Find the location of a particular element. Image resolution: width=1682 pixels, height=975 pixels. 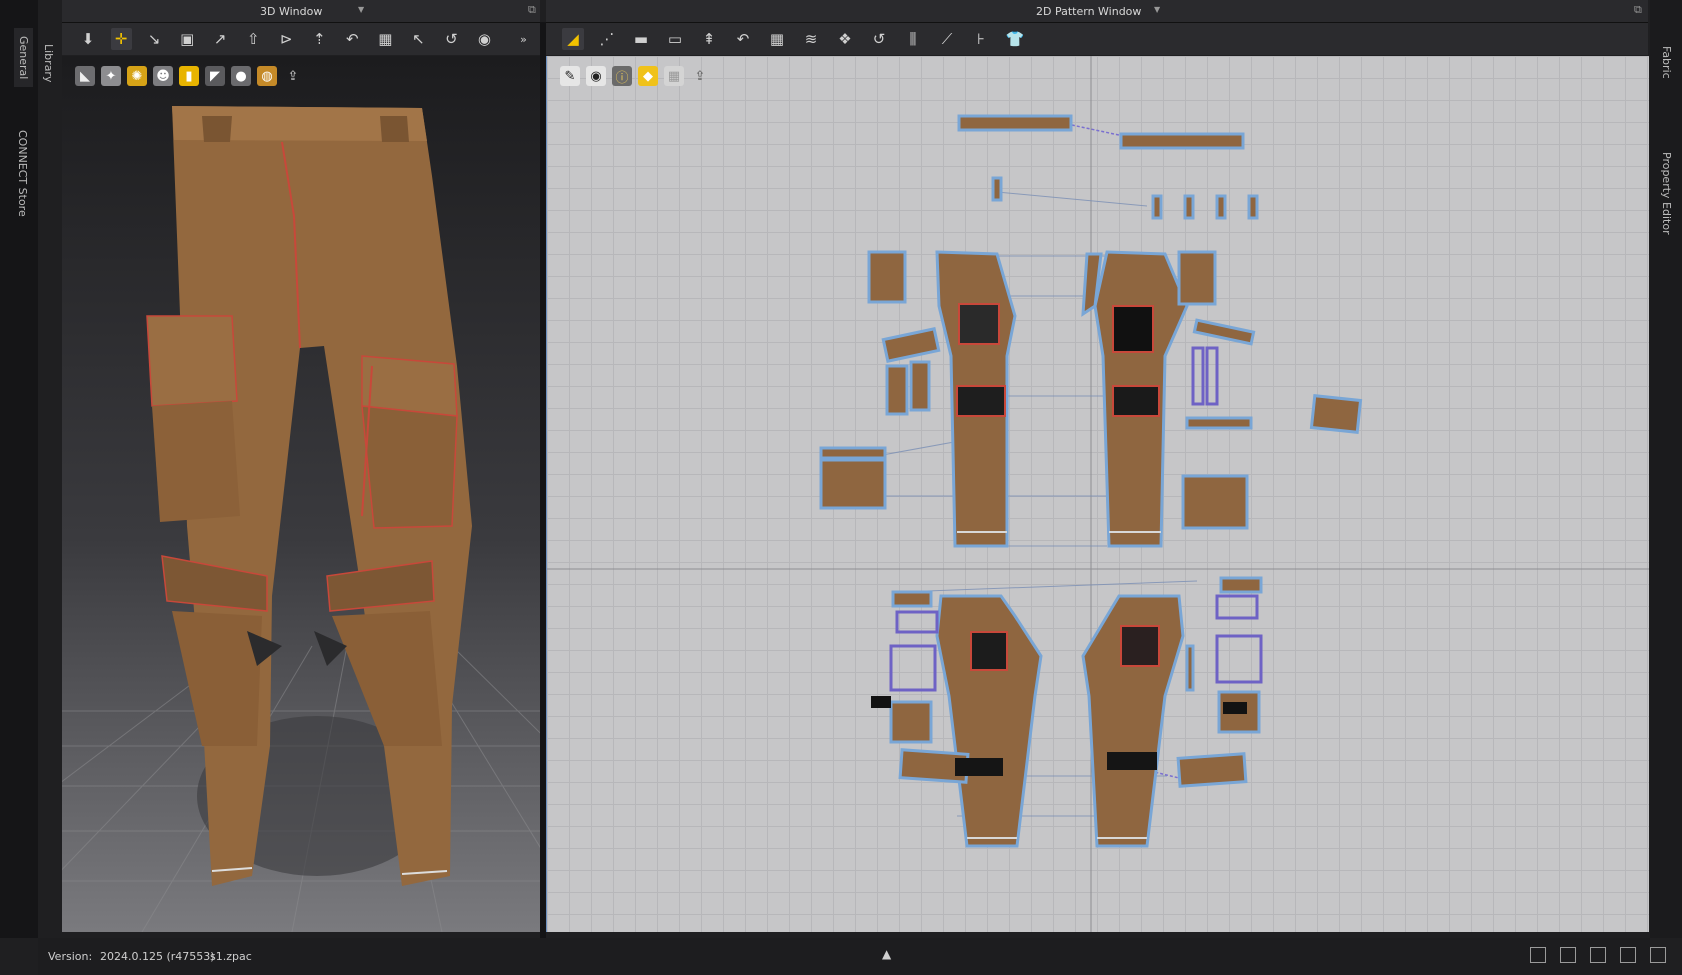

layout-quad-icon is located at coordinates (1628, 955).